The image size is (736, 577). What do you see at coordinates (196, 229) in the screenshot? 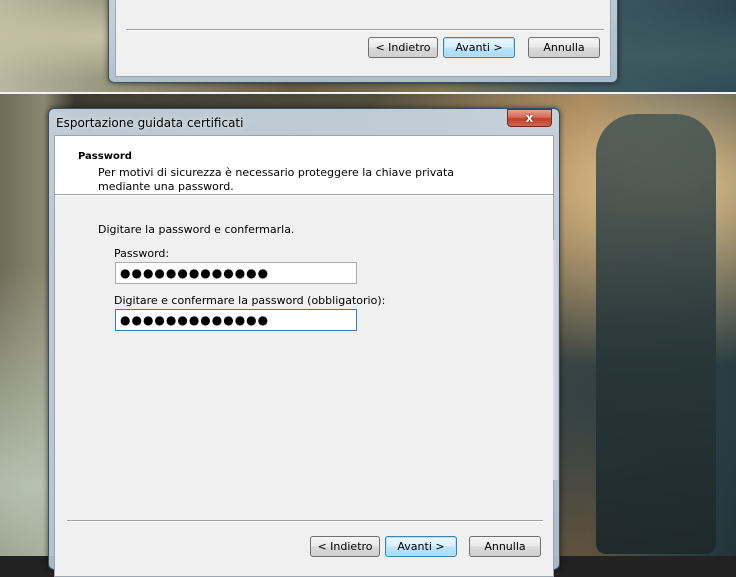
I see `instruction-text: Digitare la password e confermarla.` at bounding box center [196, 229].